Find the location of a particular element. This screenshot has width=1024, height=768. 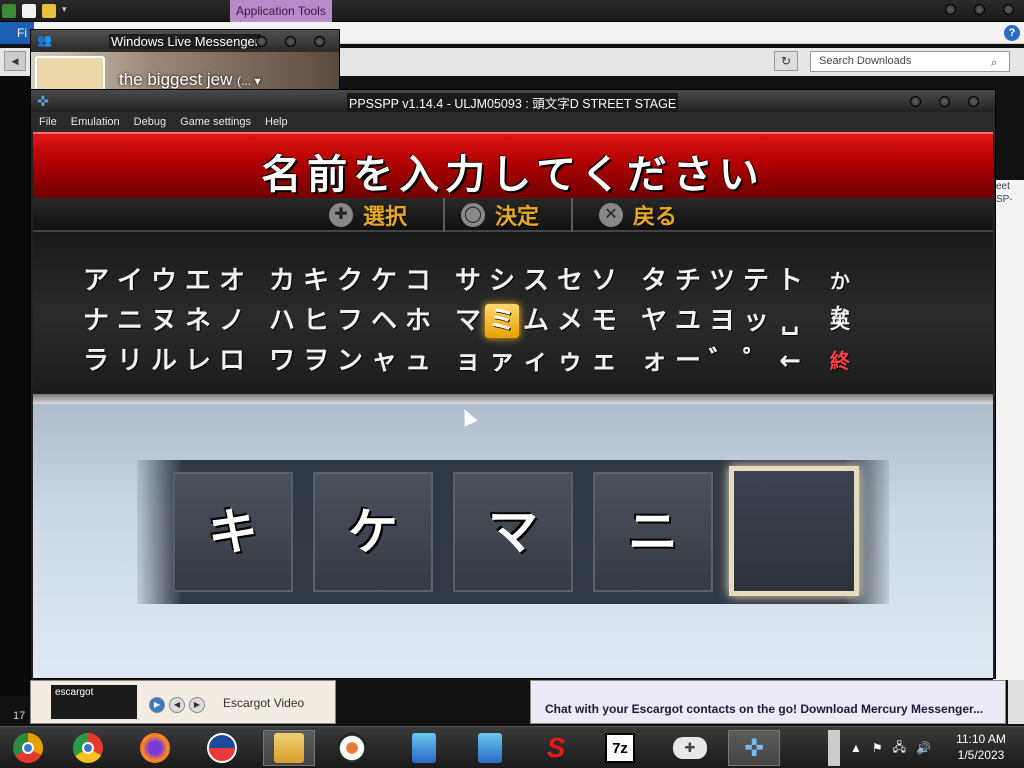

menu-debug: Debug is located at coordinates (150, 122).